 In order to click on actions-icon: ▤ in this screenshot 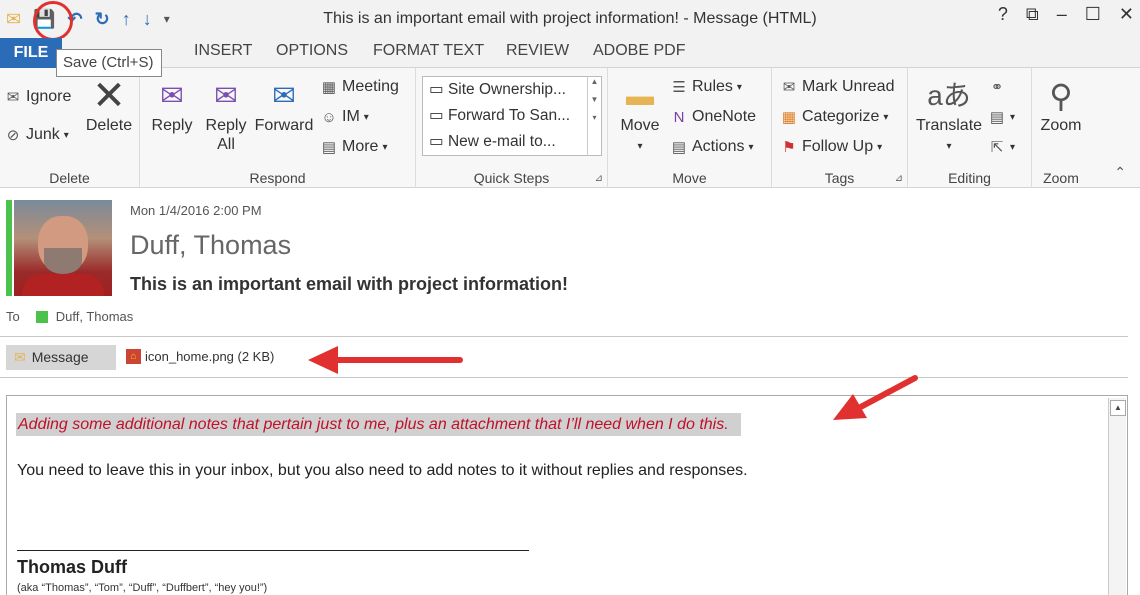, I will do `click(679, 147)`.